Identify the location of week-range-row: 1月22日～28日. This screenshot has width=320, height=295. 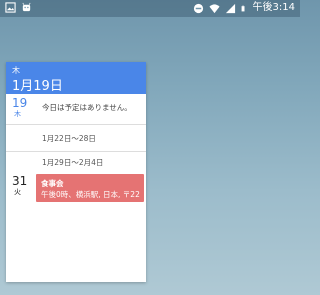
(76, 138).